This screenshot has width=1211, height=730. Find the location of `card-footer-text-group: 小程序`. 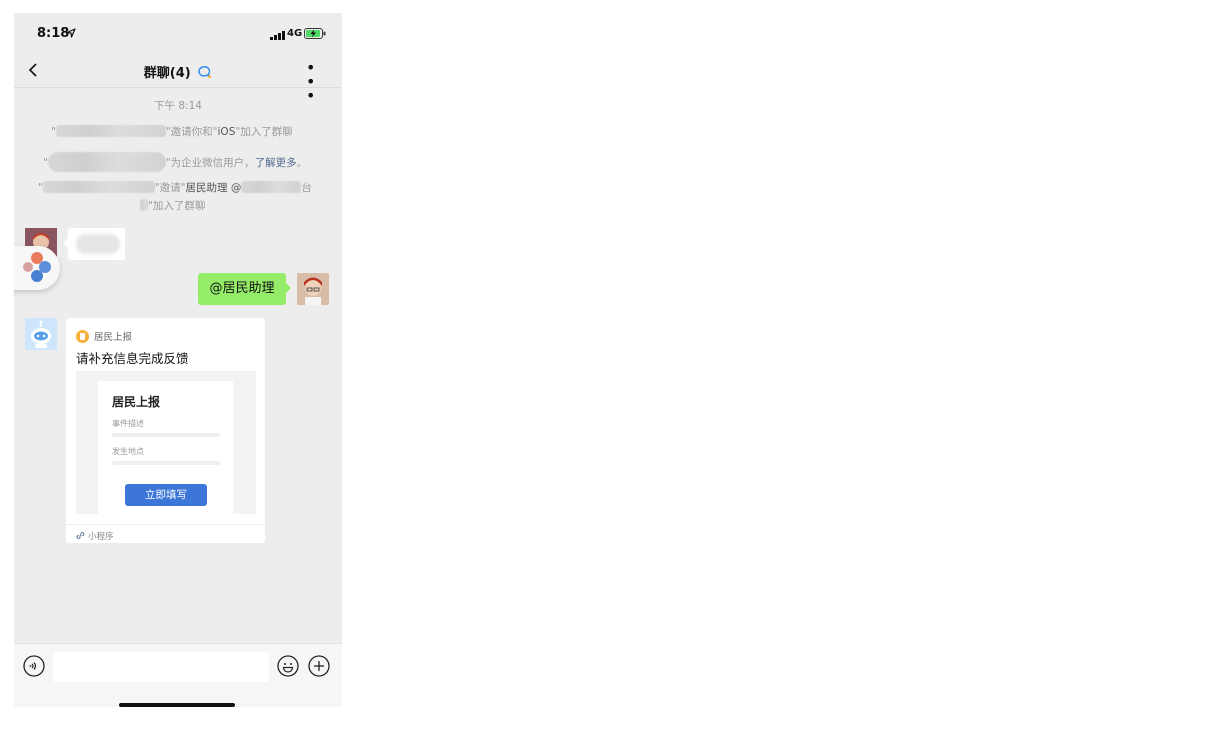

card-footer-text-group: 小程序 is located at coordinates (95, 536).